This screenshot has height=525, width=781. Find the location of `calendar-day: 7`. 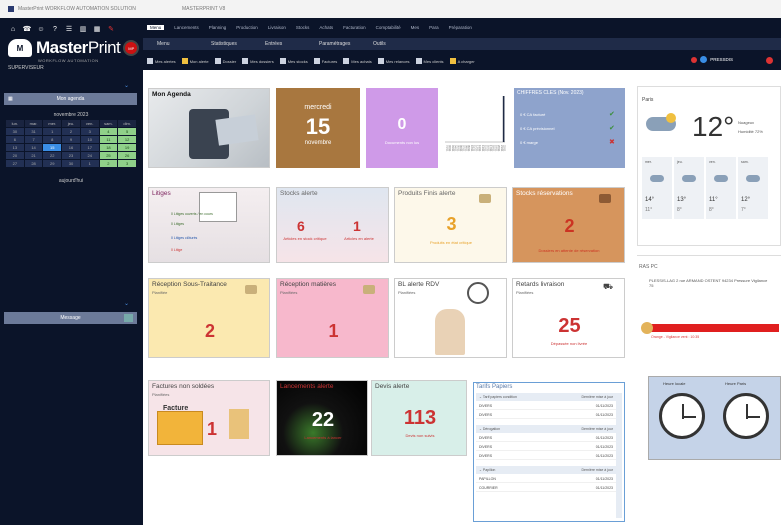

calendar-day: 7 is located at coordinates (33, 139).